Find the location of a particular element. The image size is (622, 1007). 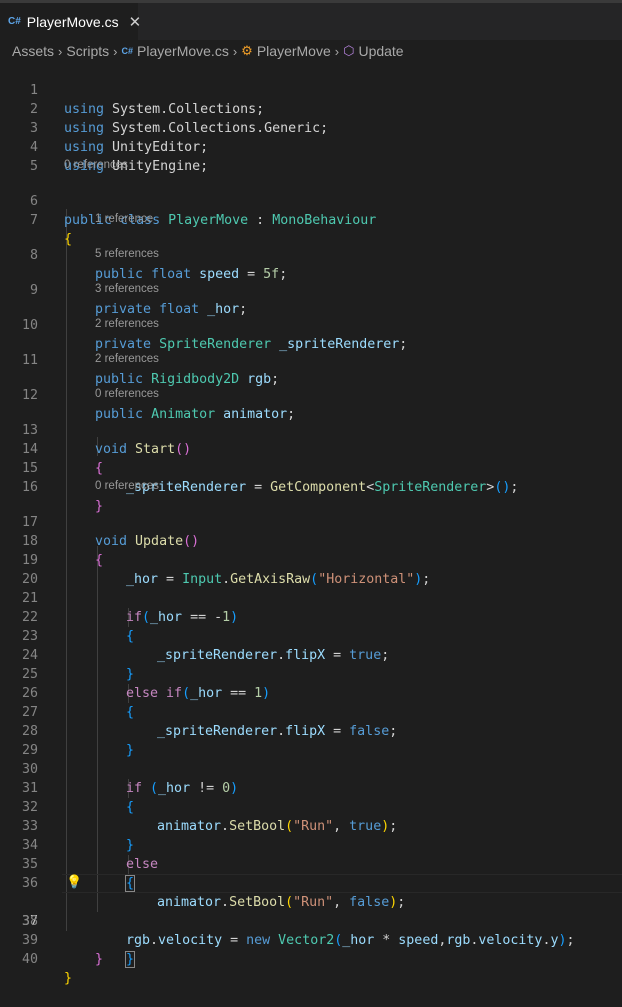

code-line: 8 public float speed = 5f; is located at coordinates (311, 254).